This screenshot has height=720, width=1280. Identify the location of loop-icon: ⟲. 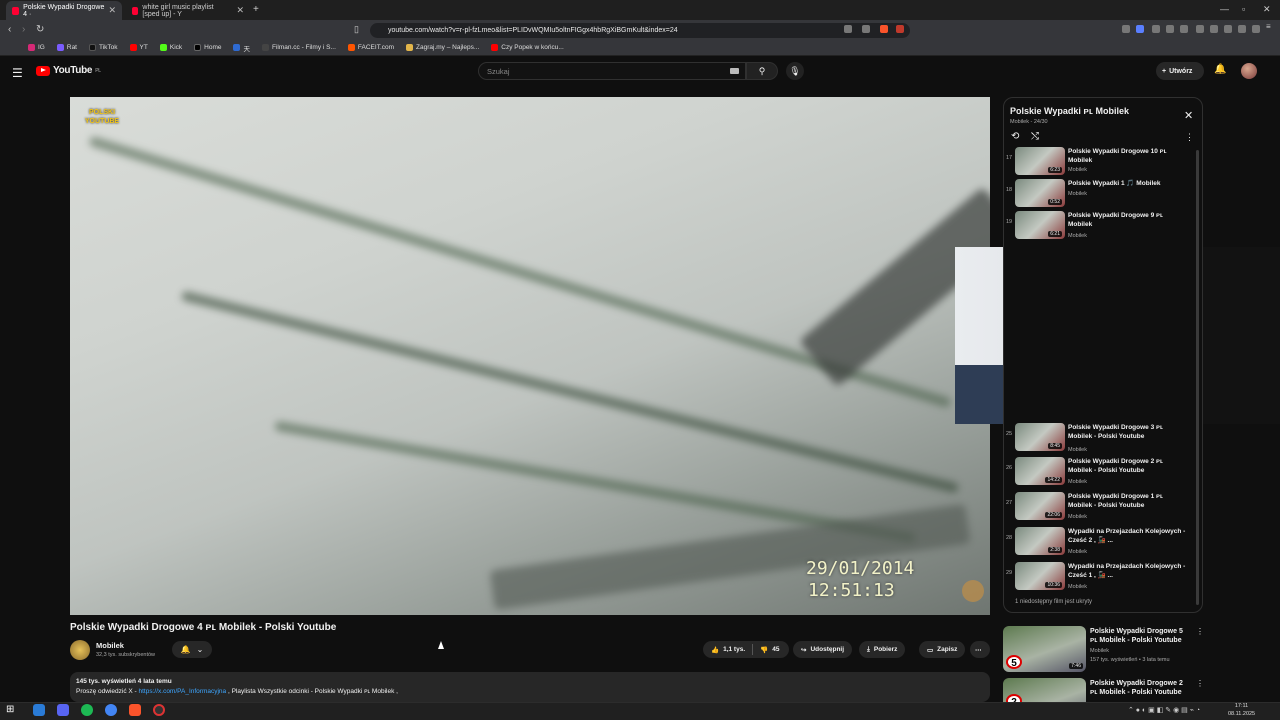
(1015, 136).